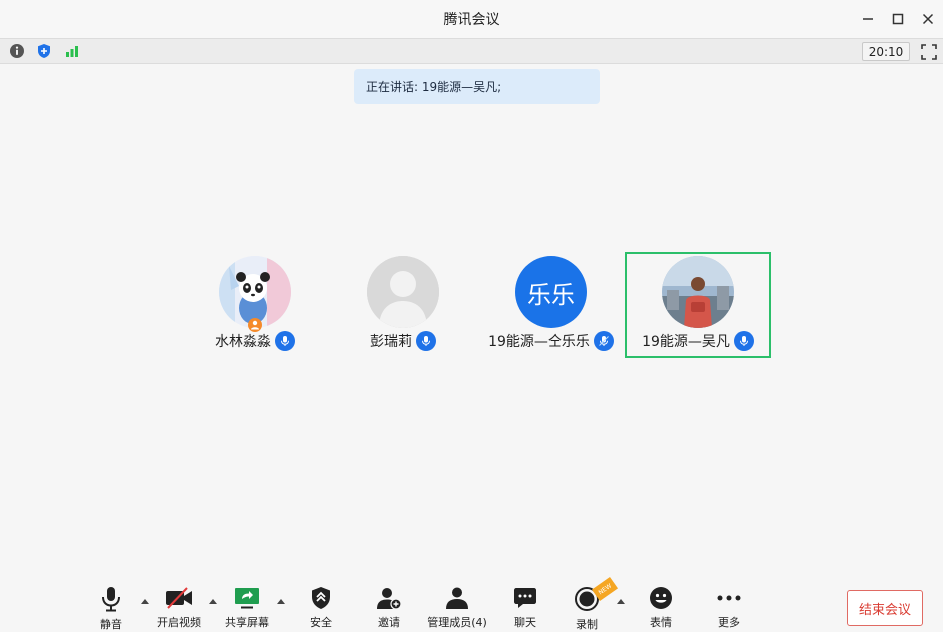 The image size is (943, 632). I want to click on reactions-button: 表情, so click(661, 608).